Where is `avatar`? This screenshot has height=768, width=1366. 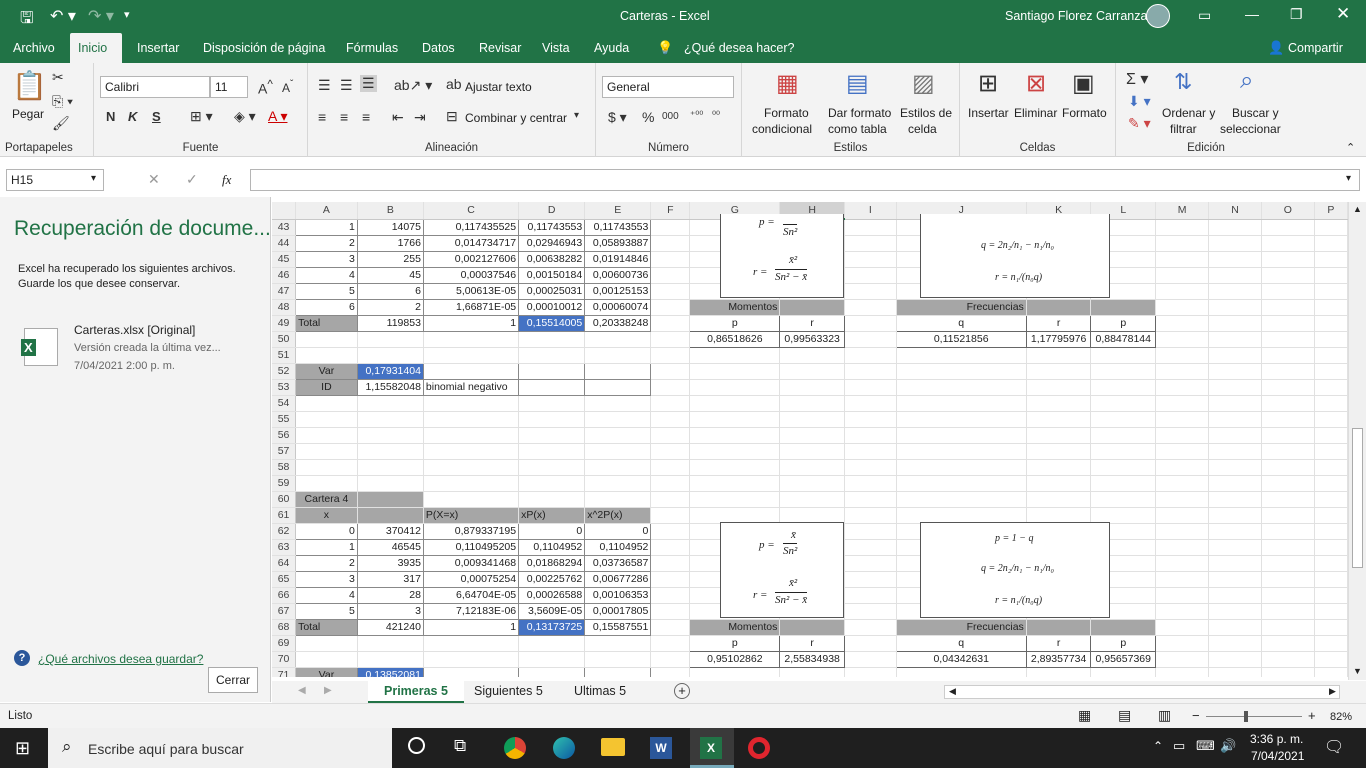 avatar is located at coordinates (1158, 16).